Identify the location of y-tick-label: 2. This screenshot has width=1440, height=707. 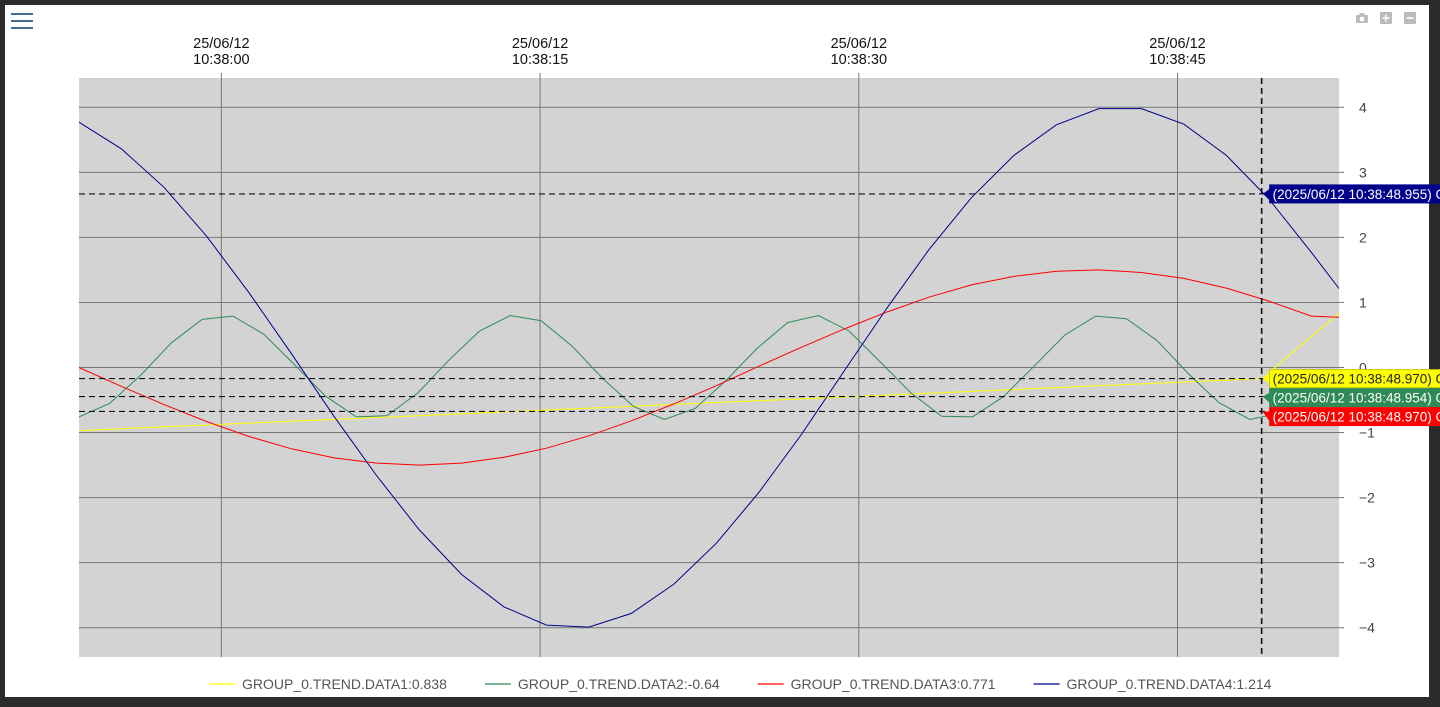
(1363, 237).